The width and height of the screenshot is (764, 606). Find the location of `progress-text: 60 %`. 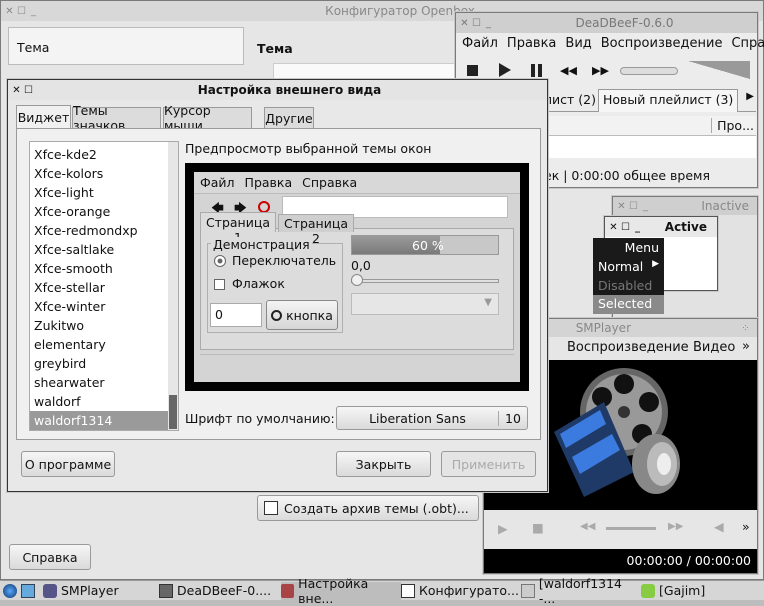

progress-text: 60 % is located at coordinates (428, 245).